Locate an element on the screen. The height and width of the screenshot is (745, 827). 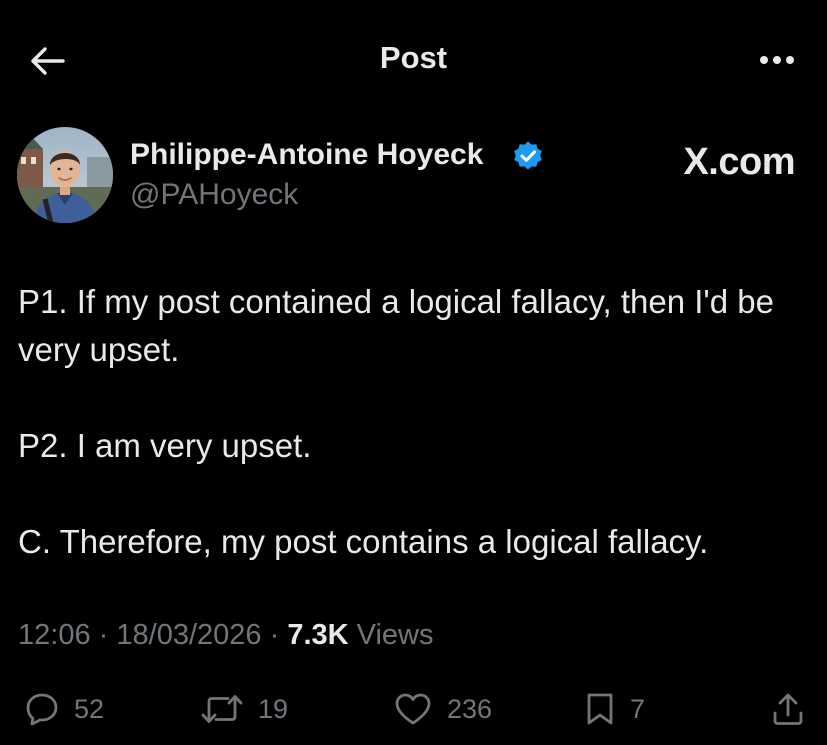
reply-button: 52 is located at coordinates (64, 709).